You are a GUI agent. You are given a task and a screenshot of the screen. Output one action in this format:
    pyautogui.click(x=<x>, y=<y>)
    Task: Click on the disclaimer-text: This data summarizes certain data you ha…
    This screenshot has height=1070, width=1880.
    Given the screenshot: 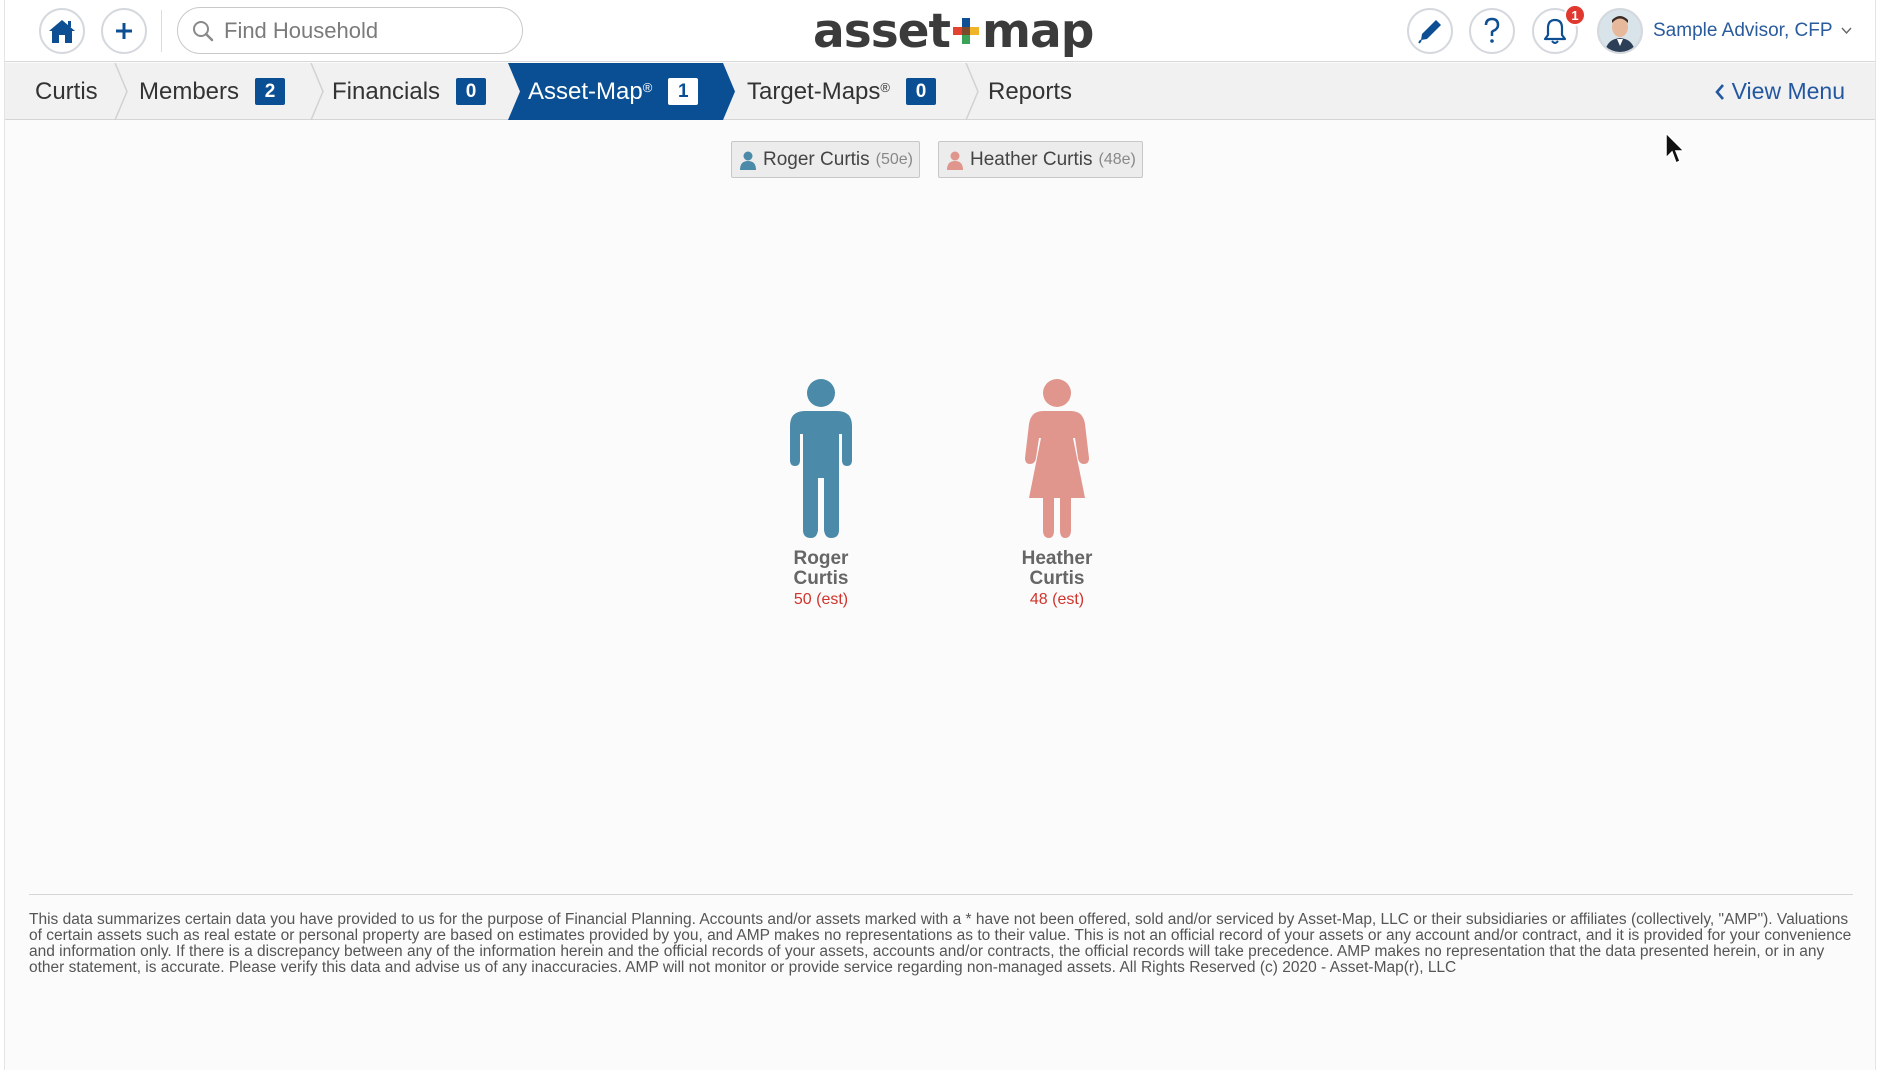 What is the action you would take?
    pyautogui.click(x=940, y=943)
    